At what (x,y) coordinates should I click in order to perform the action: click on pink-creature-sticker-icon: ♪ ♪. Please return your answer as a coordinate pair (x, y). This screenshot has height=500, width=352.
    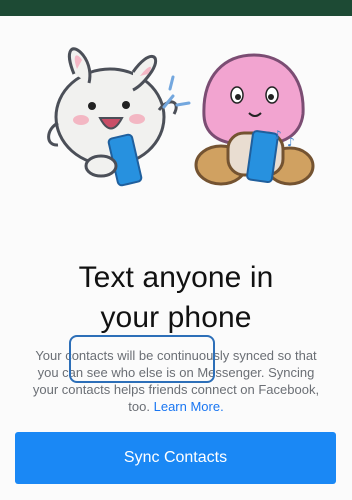
    Looking at the image, I should click on (254, 119).